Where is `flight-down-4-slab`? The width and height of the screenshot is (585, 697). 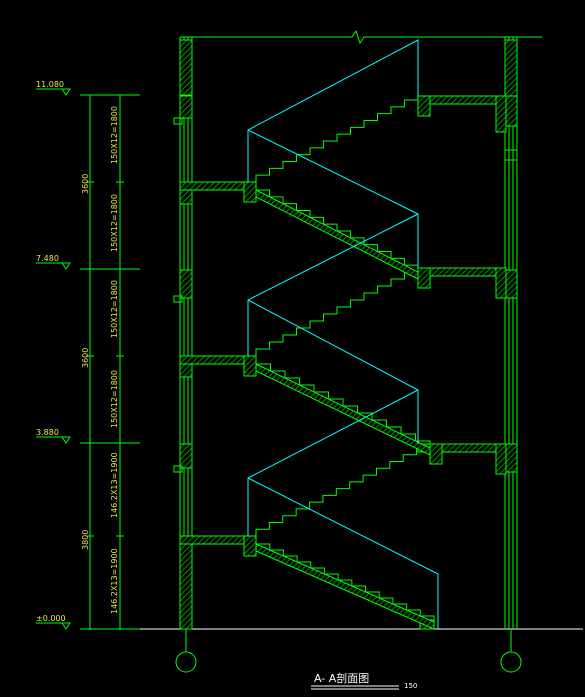 flight-down-4-slab is located at coordinates (337, 234).